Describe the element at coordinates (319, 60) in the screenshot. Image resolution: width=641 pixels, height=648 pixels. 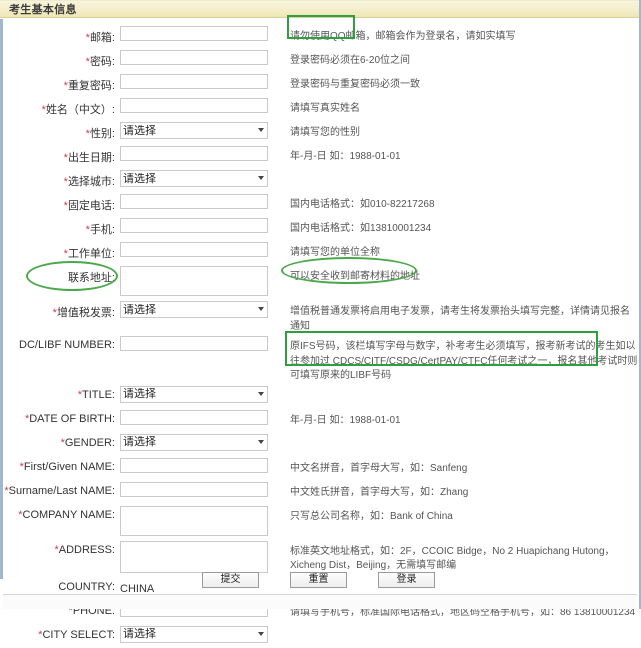
I see `form-row: *密码: 登录密码必须在6-20位之间` at that location.